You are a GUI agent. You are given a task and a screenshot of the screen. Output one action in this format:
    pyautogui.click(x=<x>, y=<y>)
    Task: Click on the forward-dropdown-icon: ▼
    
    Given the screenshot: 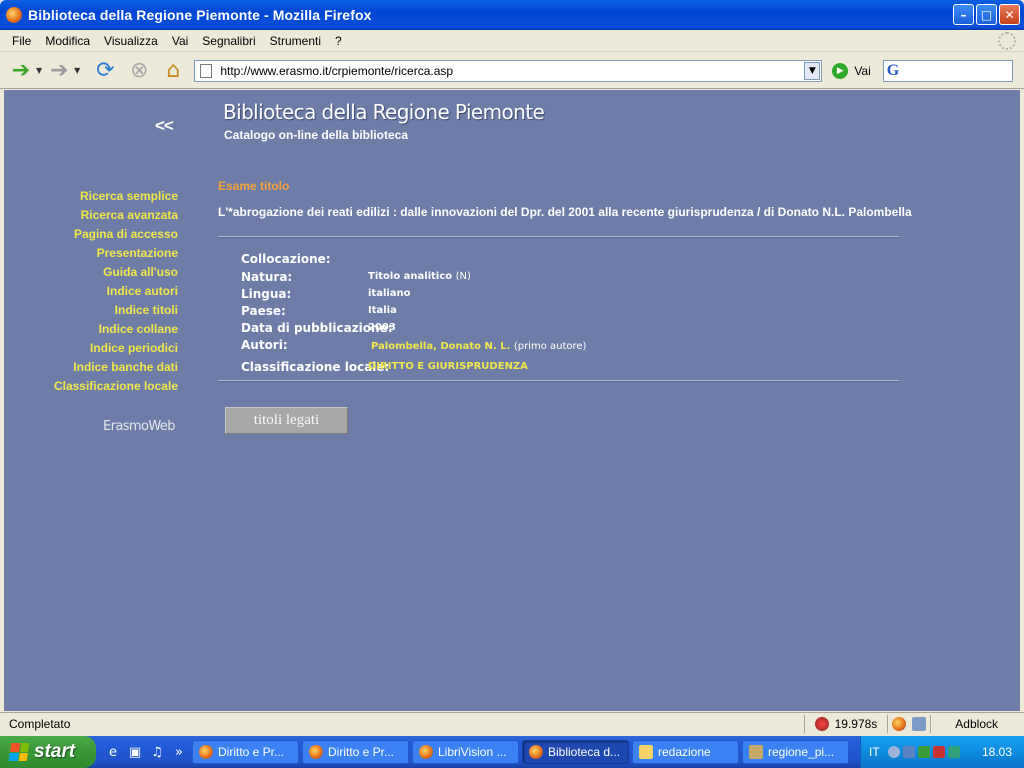 What is the action you would take?
    pyautogui.click(x=77, y=70)
    